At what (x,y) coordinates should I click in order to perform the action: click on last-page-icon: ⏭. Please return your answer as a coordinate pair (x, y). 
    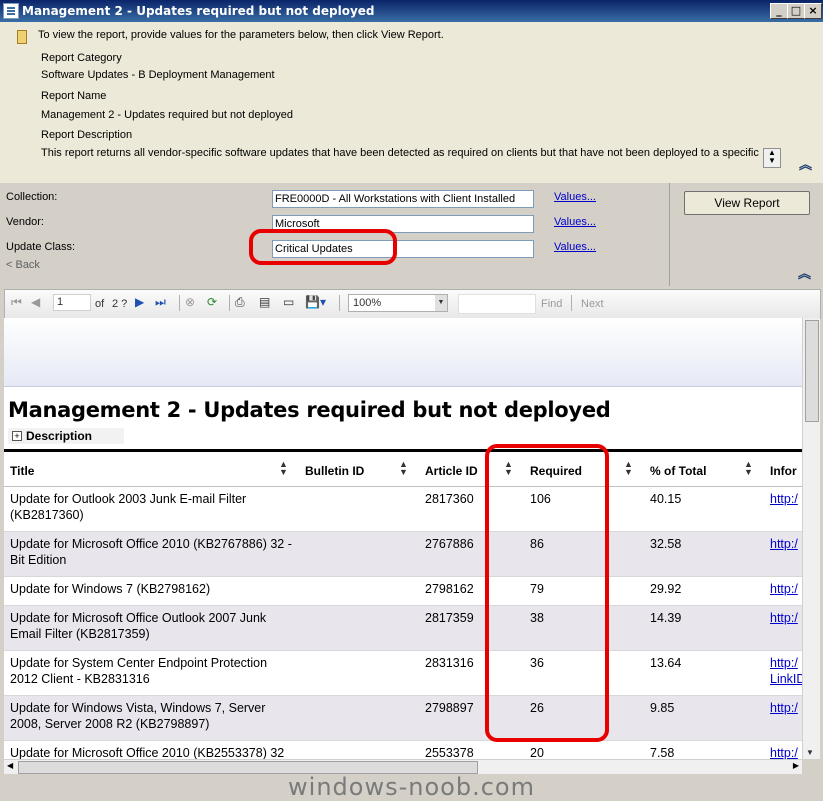
    Looking at the image, I should click on (160, 302).